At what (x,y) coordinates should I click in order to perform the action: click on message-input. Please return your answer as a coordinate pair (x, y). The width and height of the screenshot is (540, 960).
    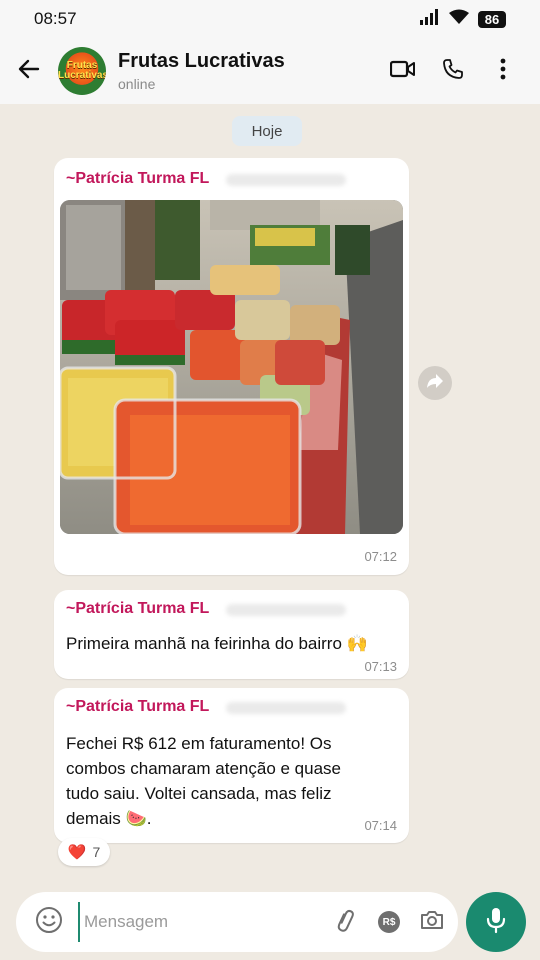
    Looking at the image, I should click on (202, 922).